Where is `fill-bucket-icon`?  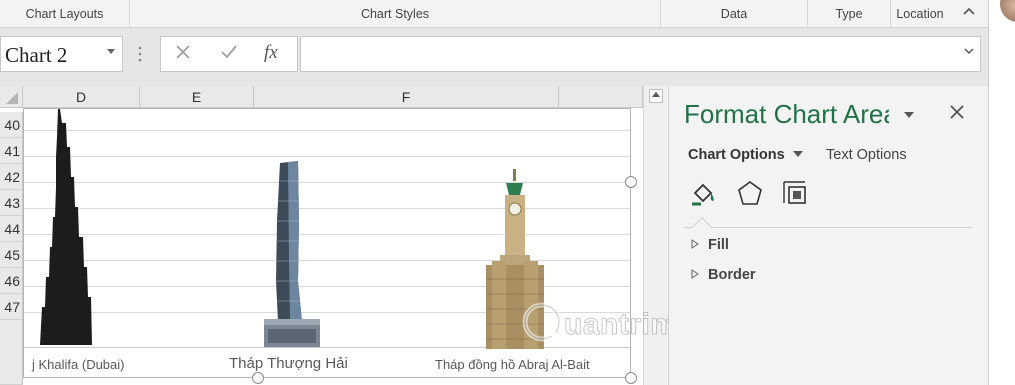
fill-bucket-icon is located at coordinates (704, 193).